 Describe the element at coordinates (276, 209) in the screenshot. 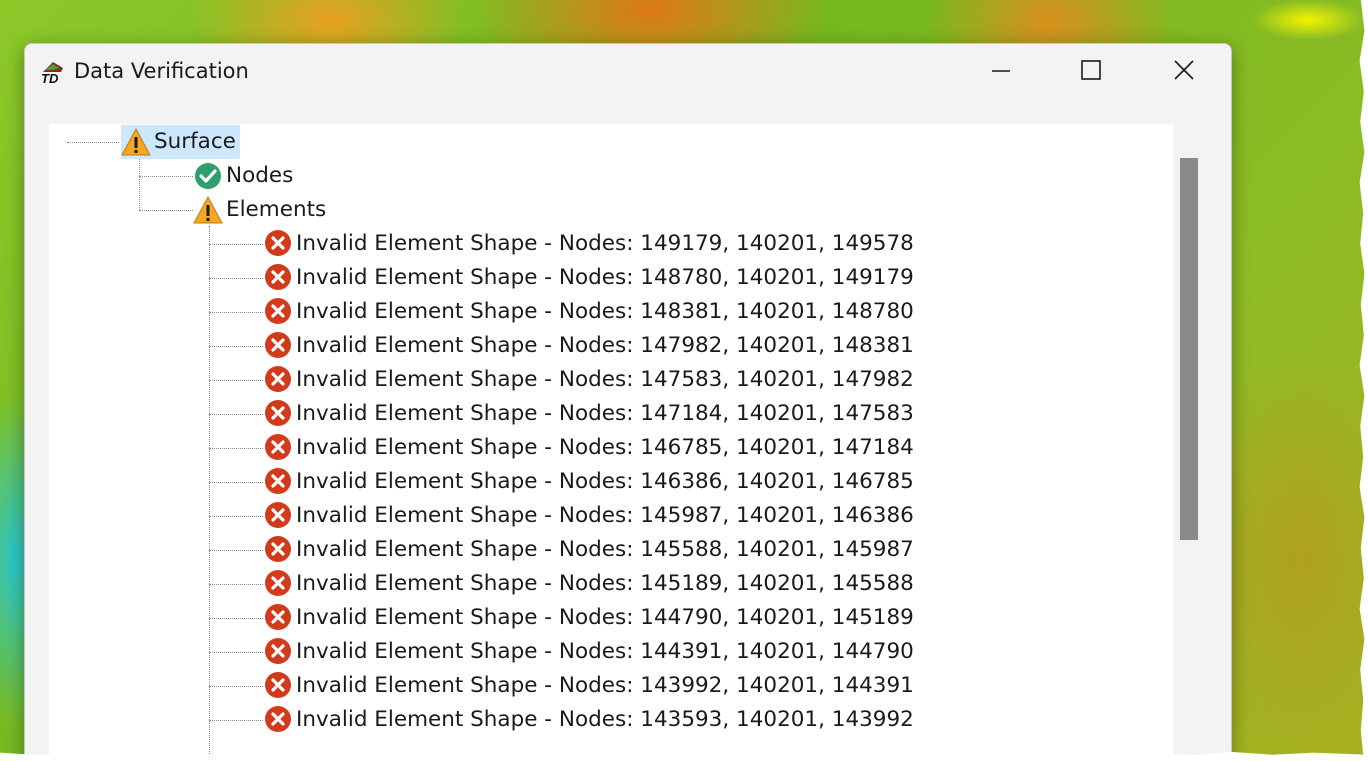

I see `tree-node-label: Elements` at that location.